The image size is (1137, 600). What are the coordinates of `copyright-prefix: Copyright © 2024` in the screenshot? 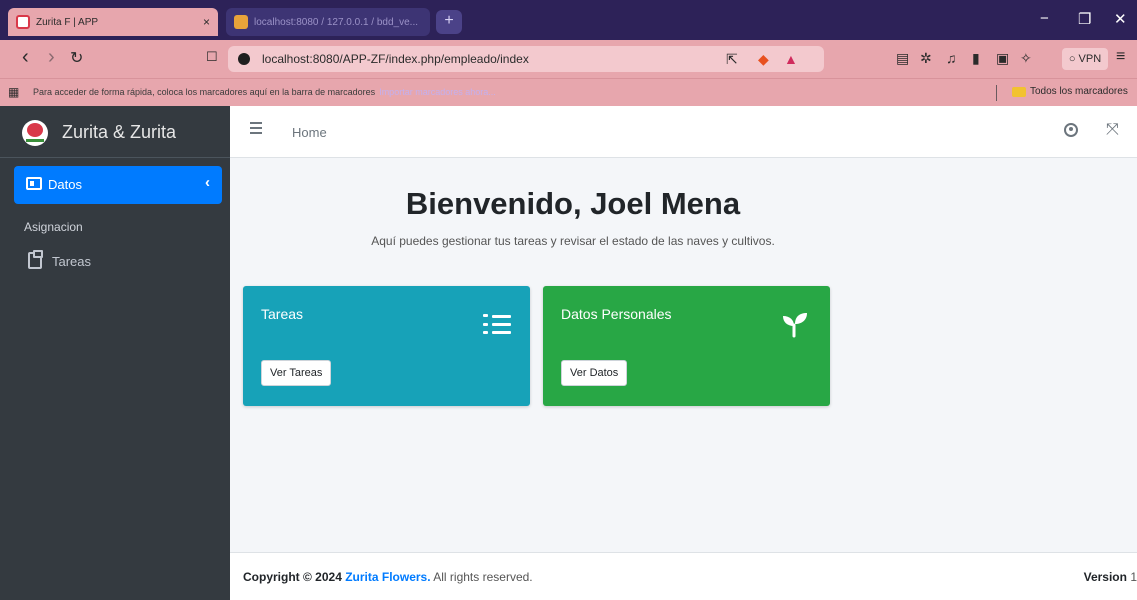 It's located at (292, 577).